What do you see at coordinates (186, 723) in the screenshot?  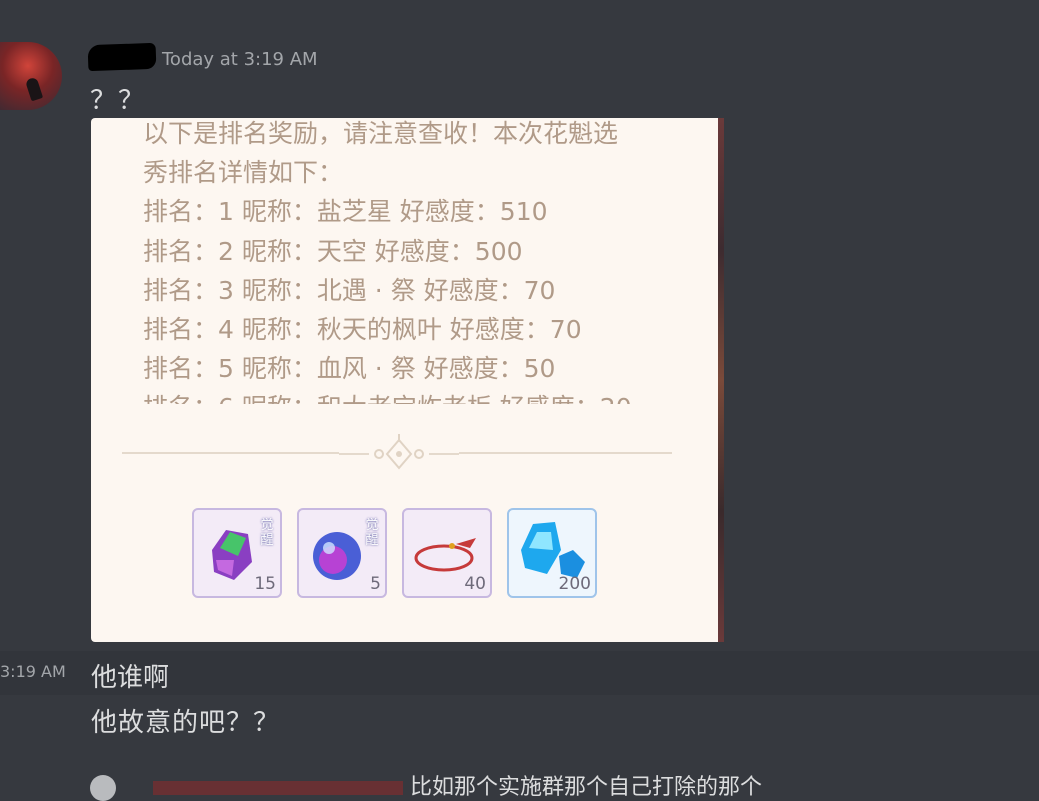 I see `message-text: 他故意的吧？？` at bounding box center [186, 723].